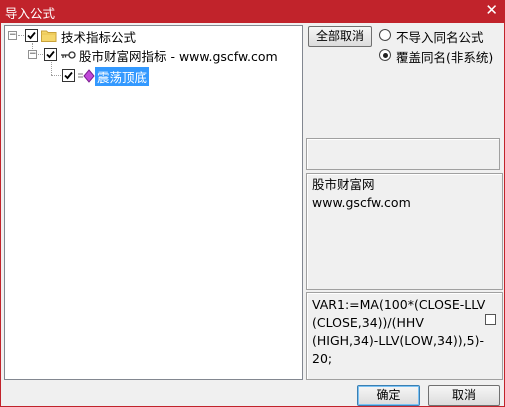 The width and height of the screenshot is (505, 407). Describe the element at coordinates (31, 35) in the screenshot. I see `checkbox-root` at that location.